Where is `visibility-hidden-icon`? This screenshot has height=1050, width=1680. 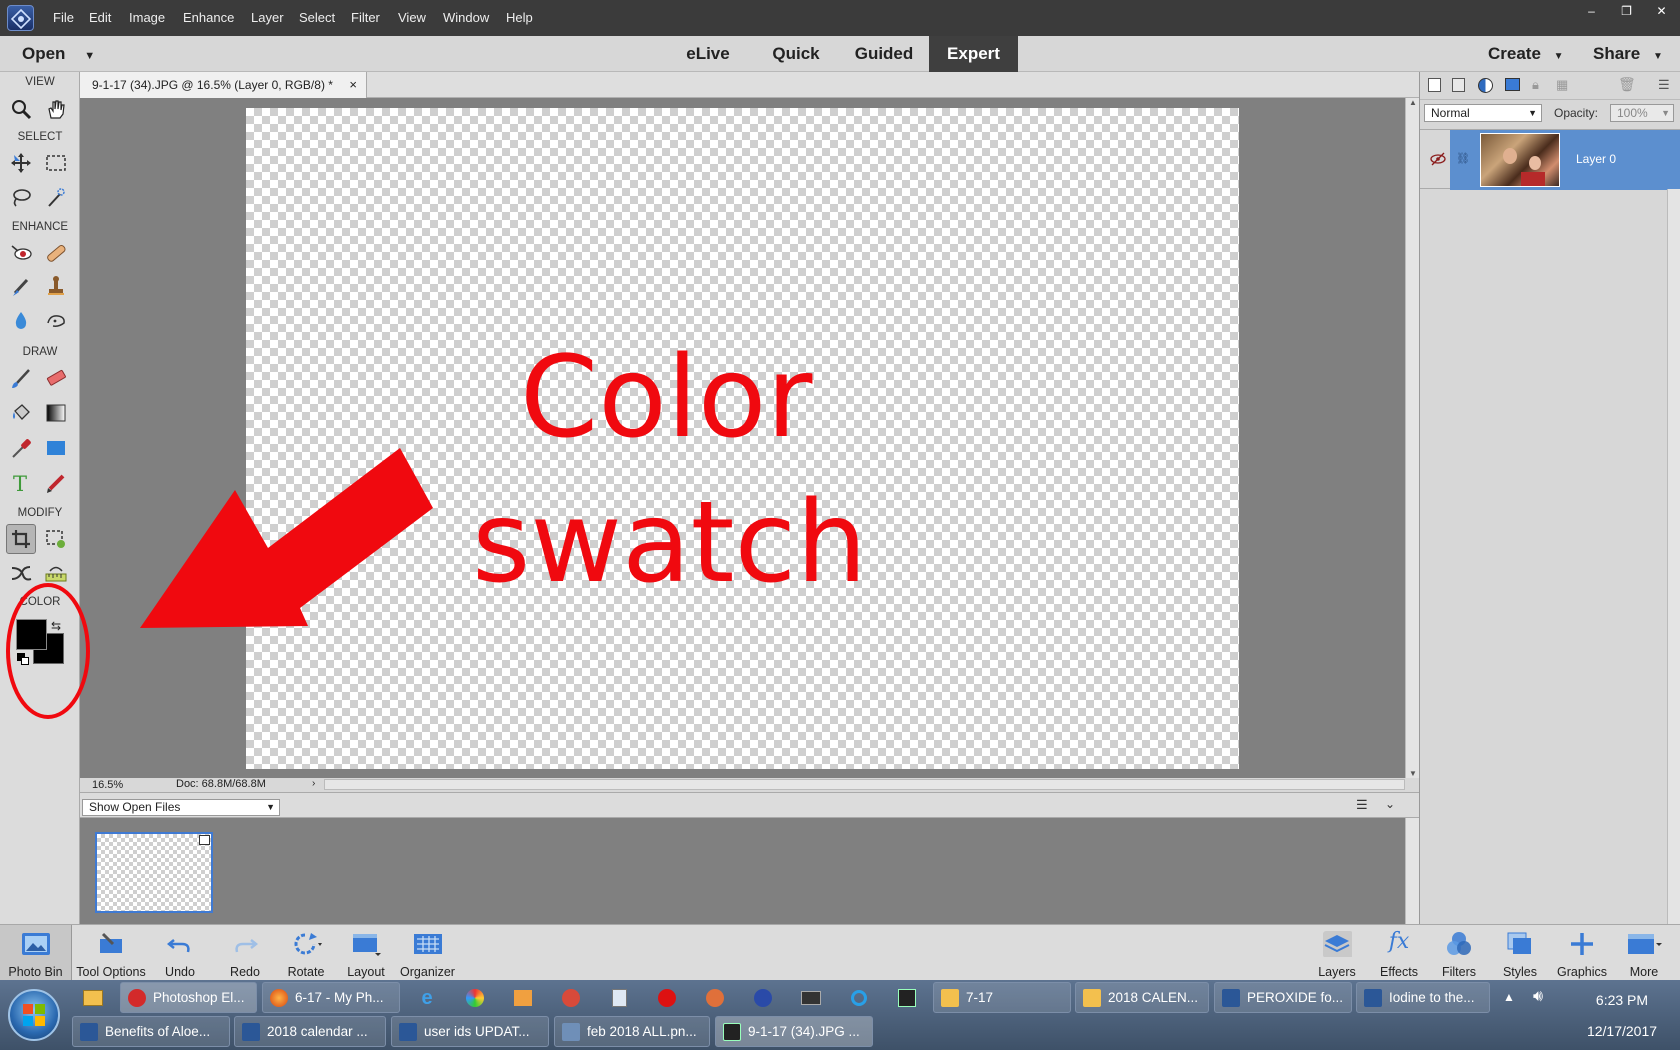
visibility-hidden-icon is located at coordinates (1438, 161).